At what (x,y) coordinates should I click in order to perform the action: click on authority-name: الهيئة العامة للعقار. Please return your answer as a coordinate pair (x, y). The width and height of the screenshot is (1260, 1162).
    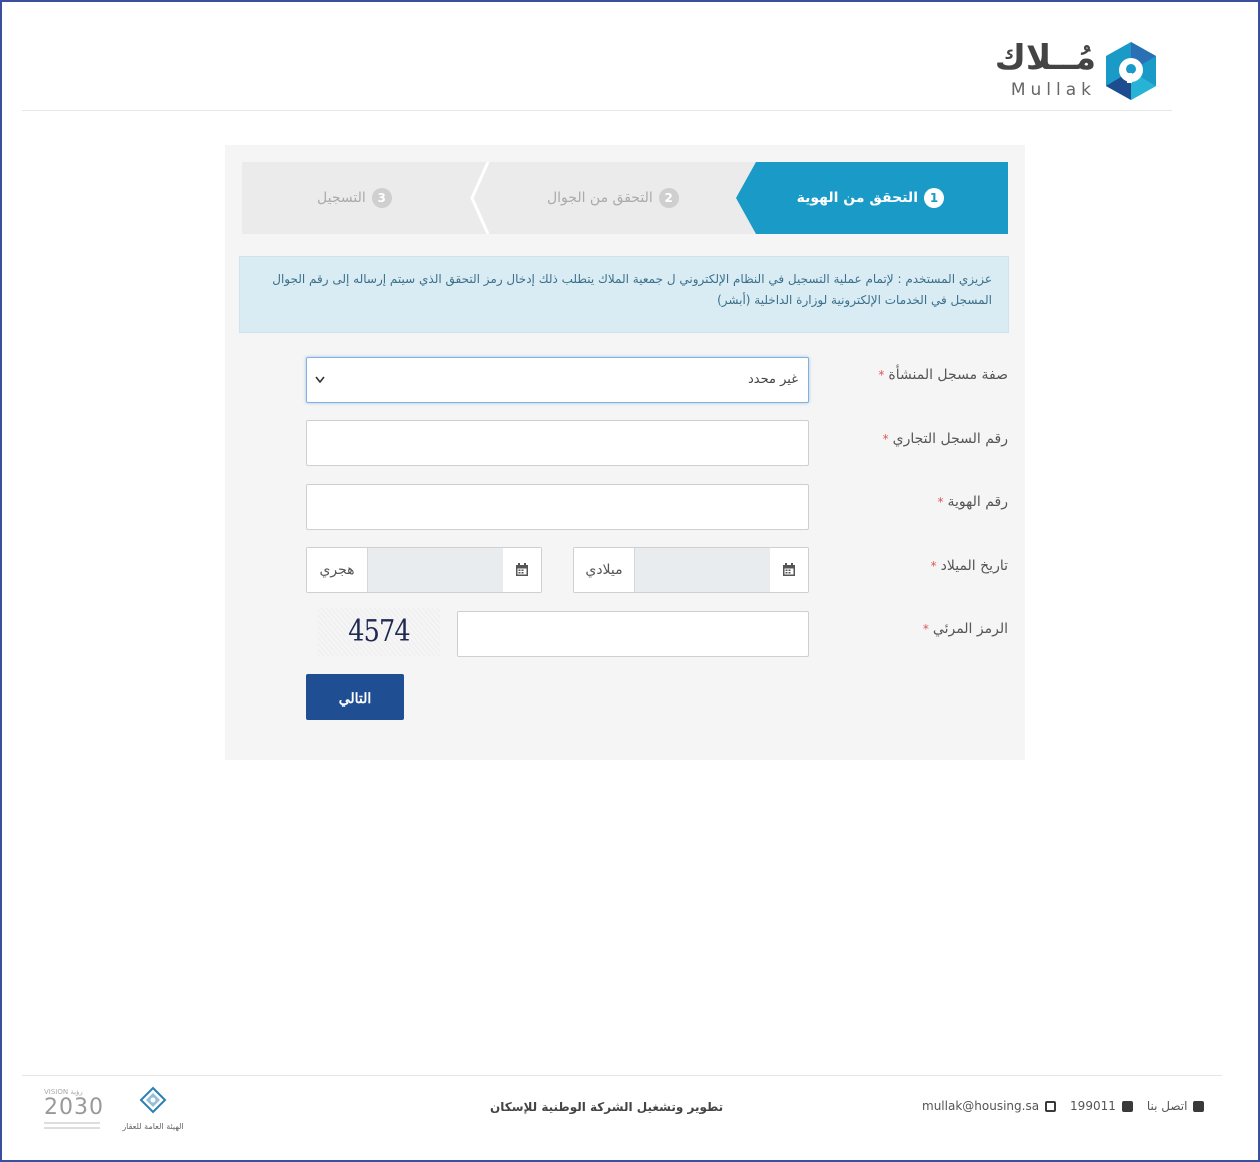
    Looking at the image, I should click on (153, 1126).